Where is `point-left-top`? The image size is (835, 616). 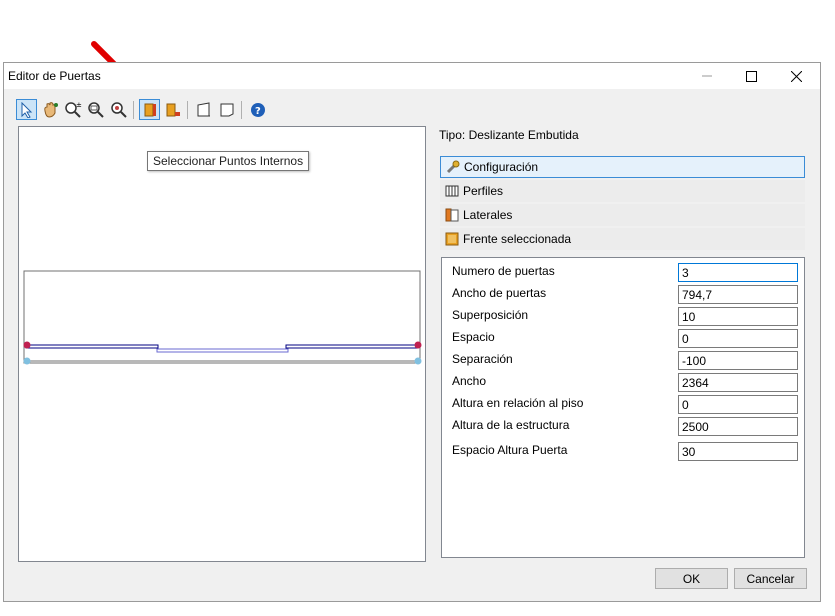 point-left-top is located at coordinates (27, 345).